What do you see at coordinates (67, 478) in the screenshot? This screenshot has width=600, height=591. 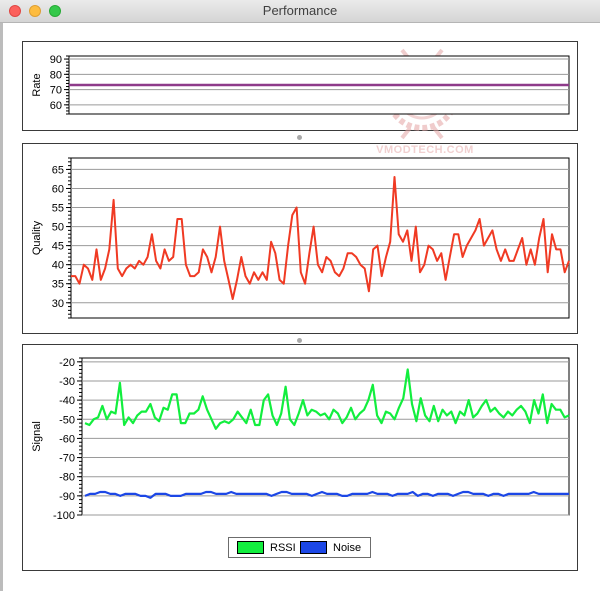 I see `tick-label: -80` at bounding box center [67, 478].